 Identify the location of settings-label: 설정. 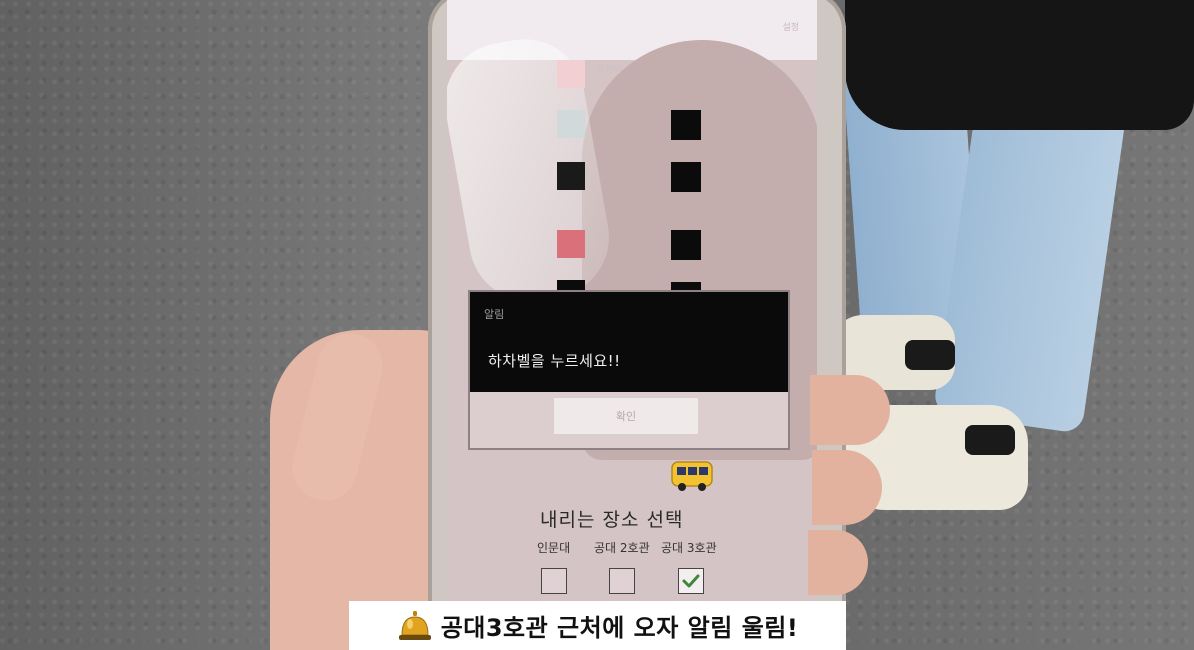
(790, 26).